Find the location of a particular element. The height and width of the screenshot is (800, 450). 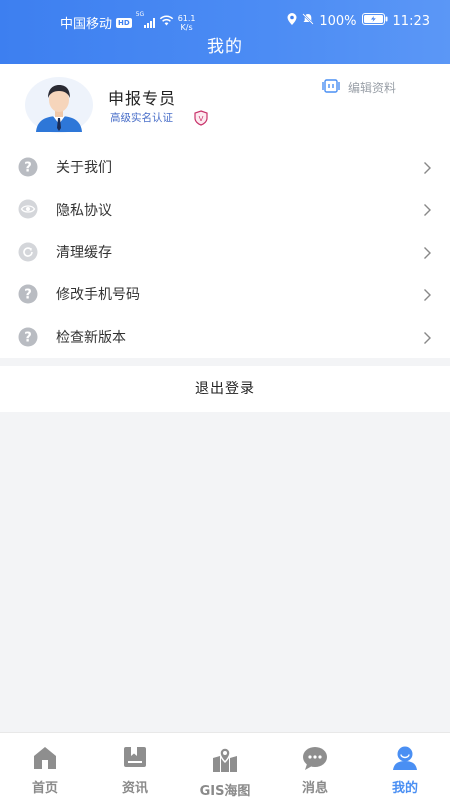

menu-item-change-phone: ? 修改手机号码 is located at coordinates (225, 294).